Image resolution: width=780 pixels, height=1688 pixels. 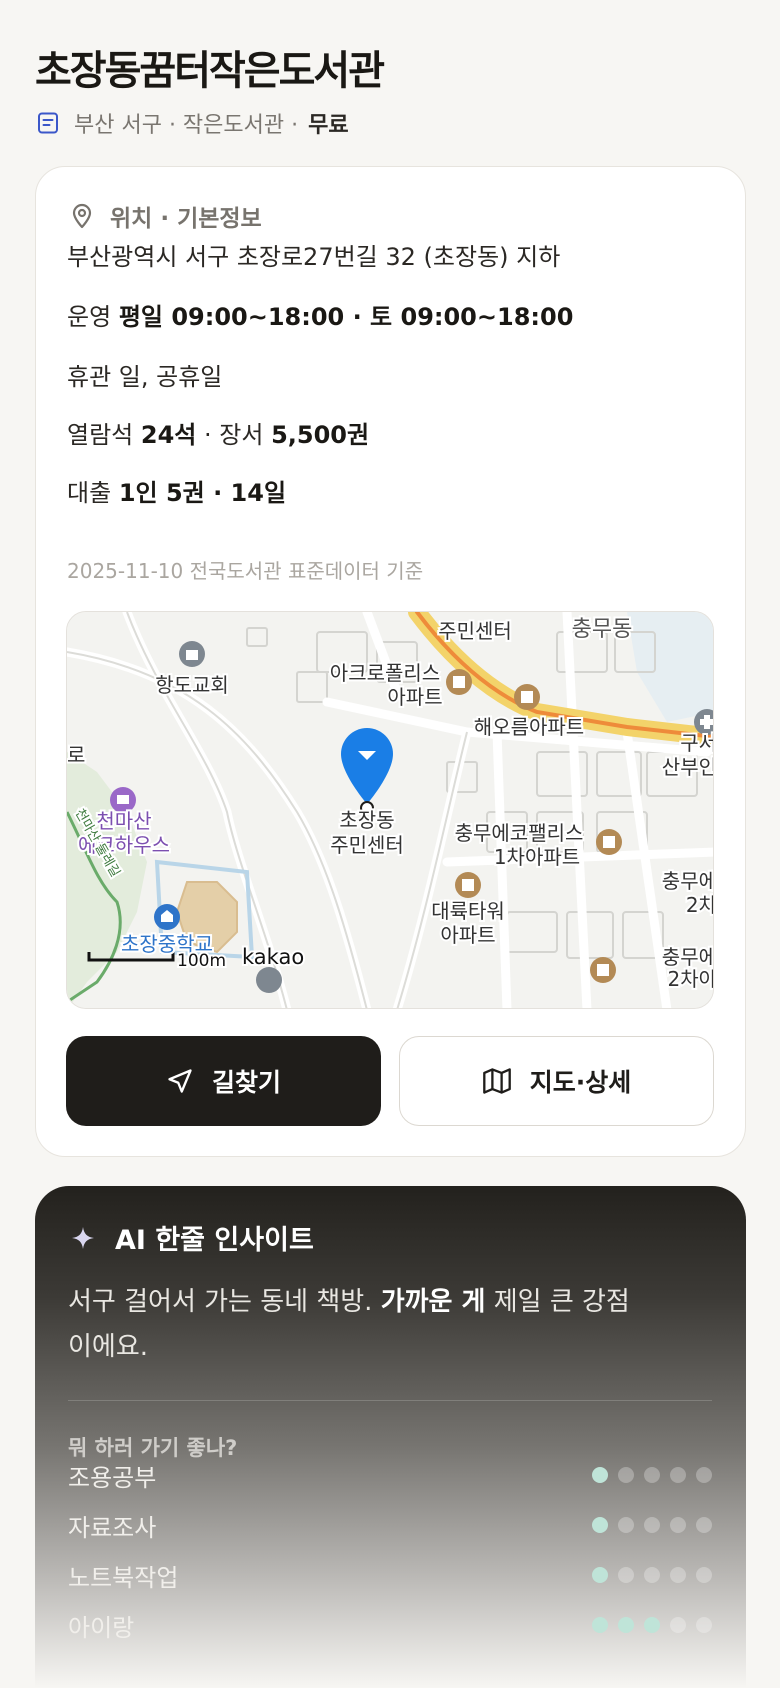 What do you see at coordinates (89, 317) in the screenshot?
I see `hours-label: 운영` at bounding box center [89, 317].